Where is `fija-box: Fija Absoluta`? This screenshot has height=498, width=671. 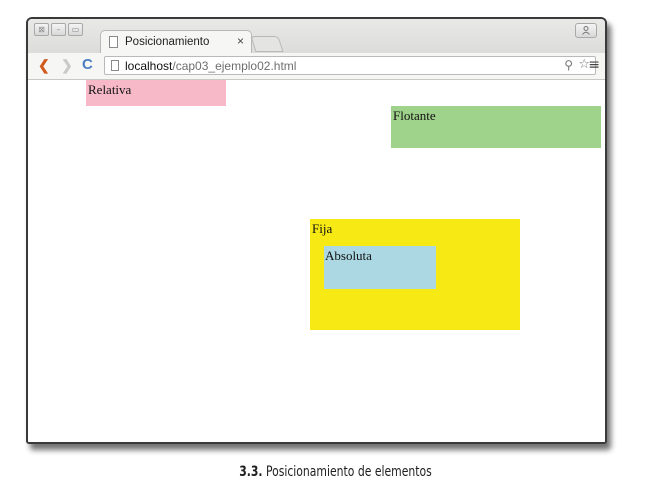
fija-box: Fija Absoluta is located at coordinates (415, 274).